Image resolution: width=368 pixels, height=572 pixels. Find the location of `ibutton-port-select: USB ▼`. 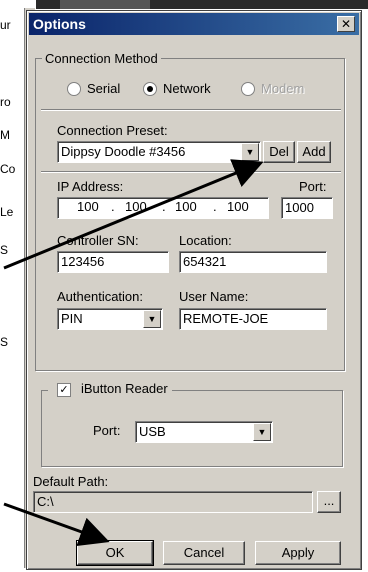

ibutton-port-select: USB ▼ is located at coordinates (204, 432).